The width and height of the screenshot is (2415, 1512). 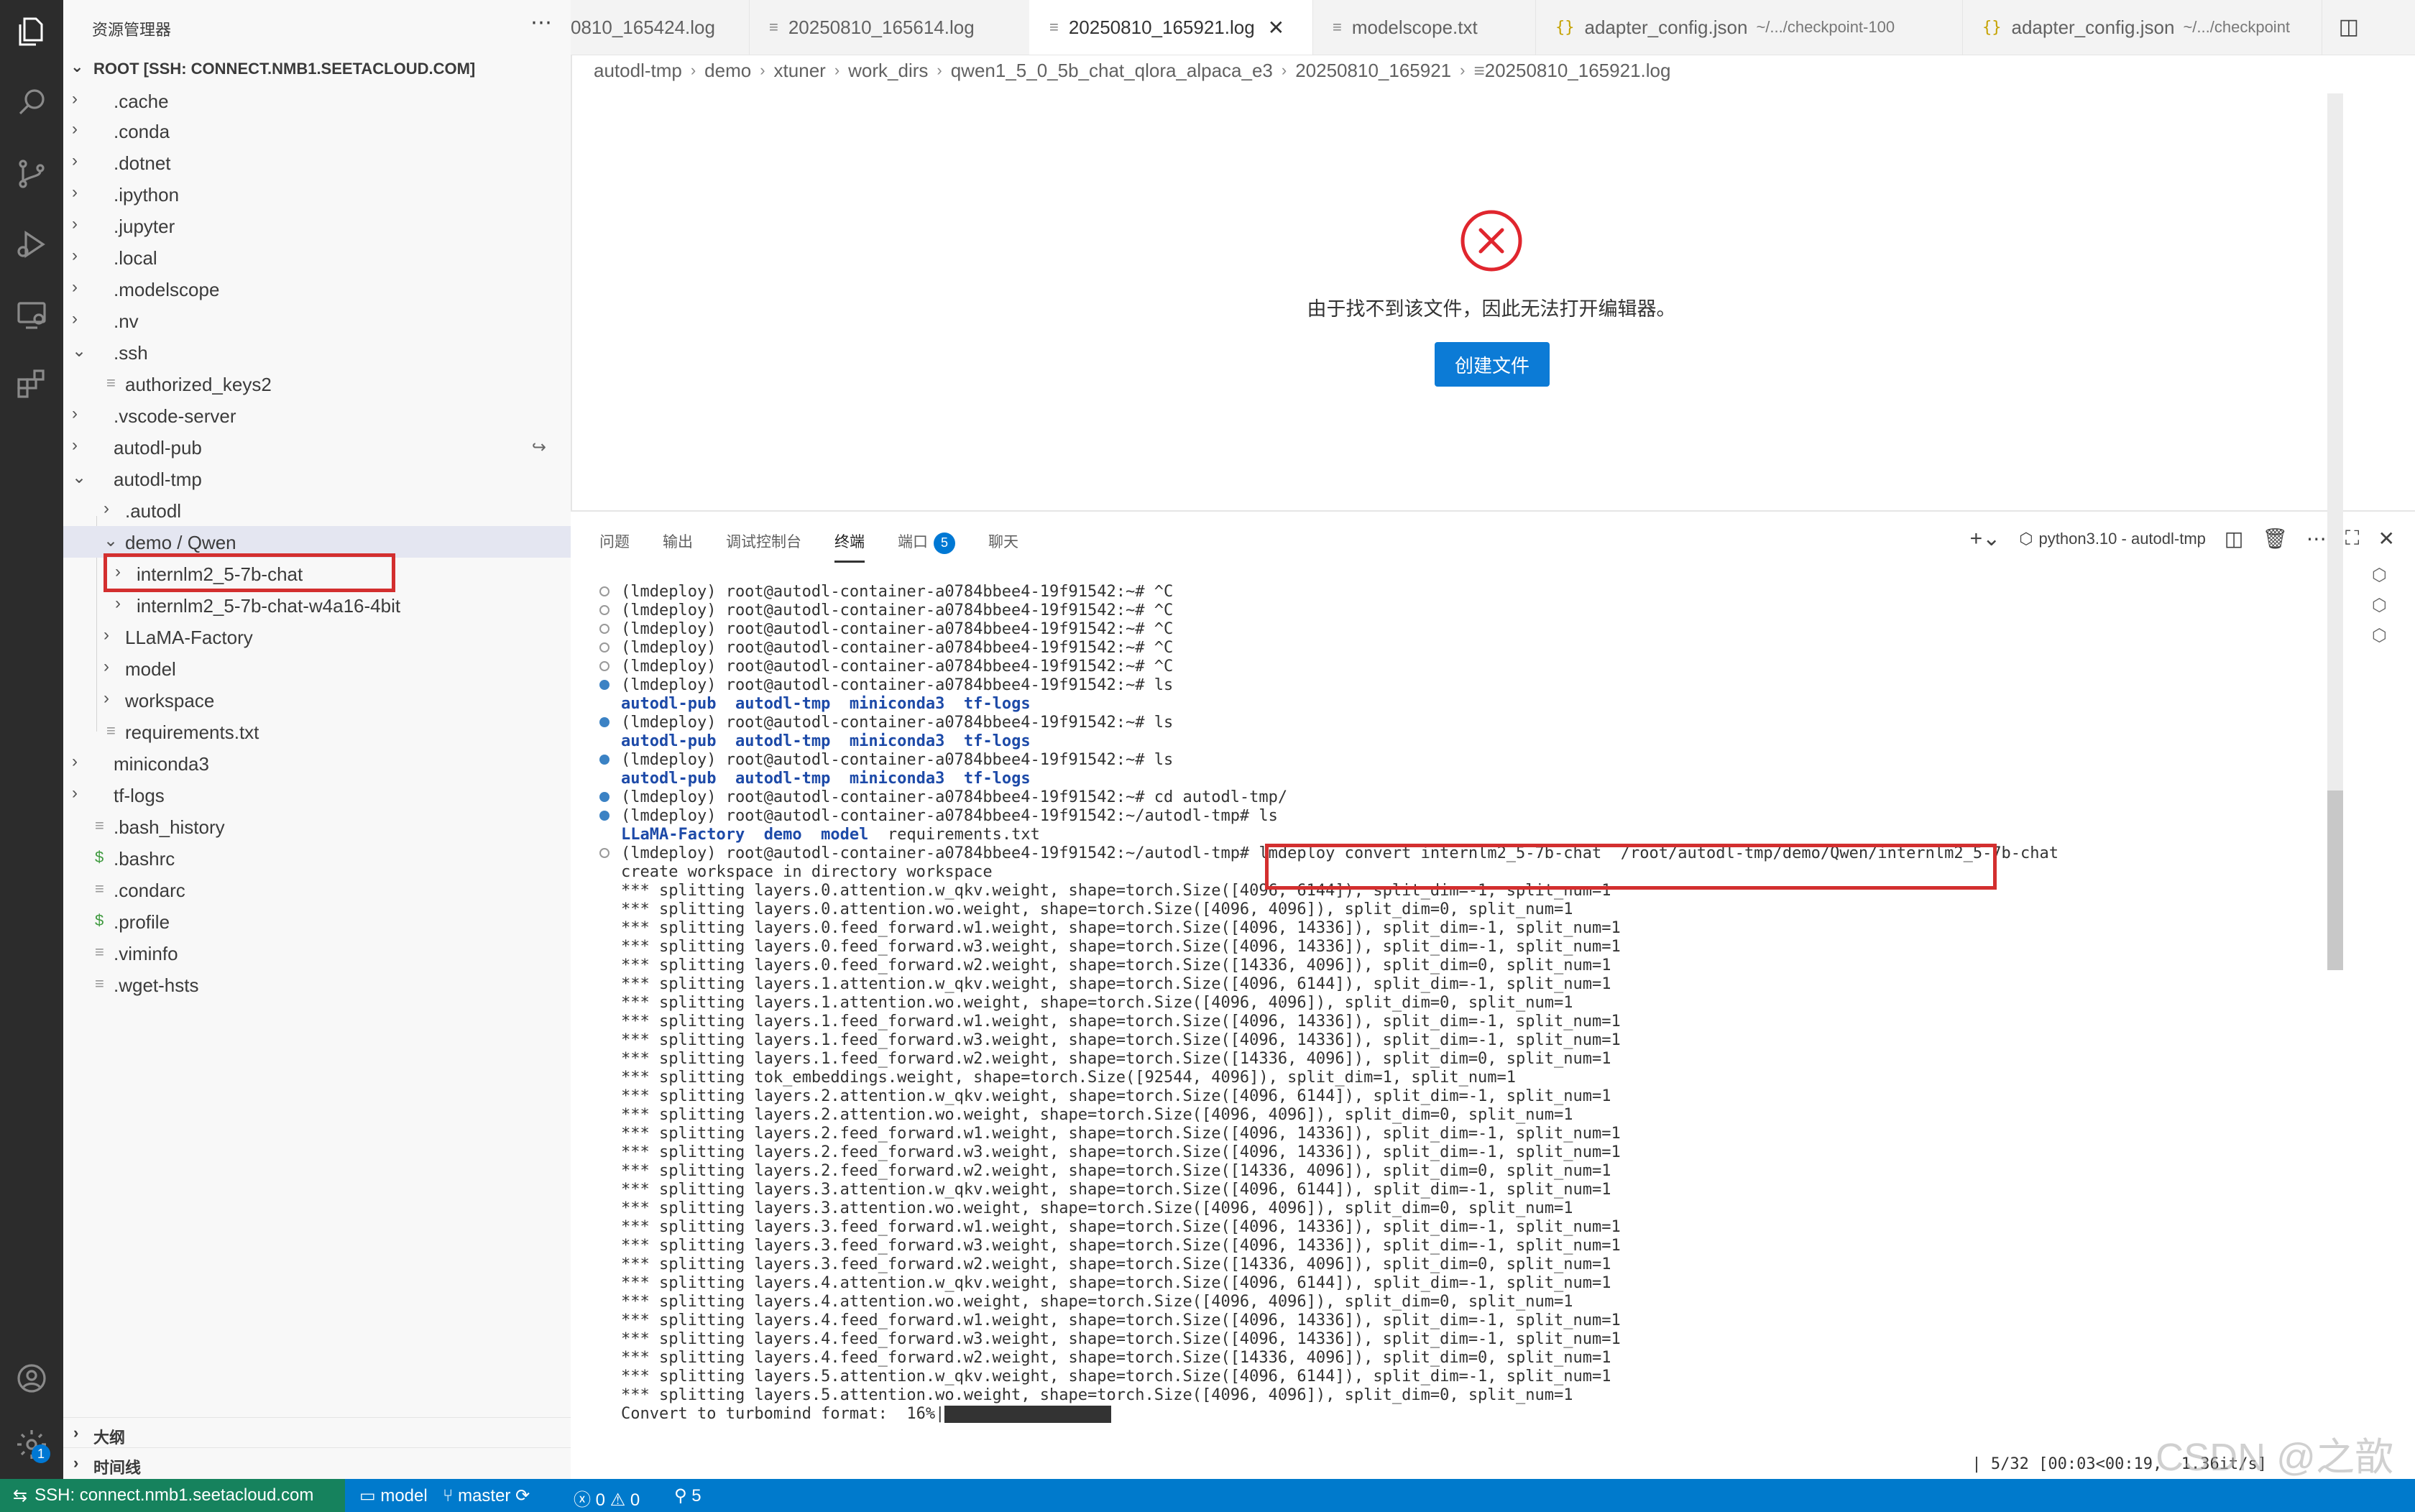 What do you see at coordinates (317, 1433) in the screenshot?
I see `outline-section: › 大纲` at bounding box center [317, 1433].